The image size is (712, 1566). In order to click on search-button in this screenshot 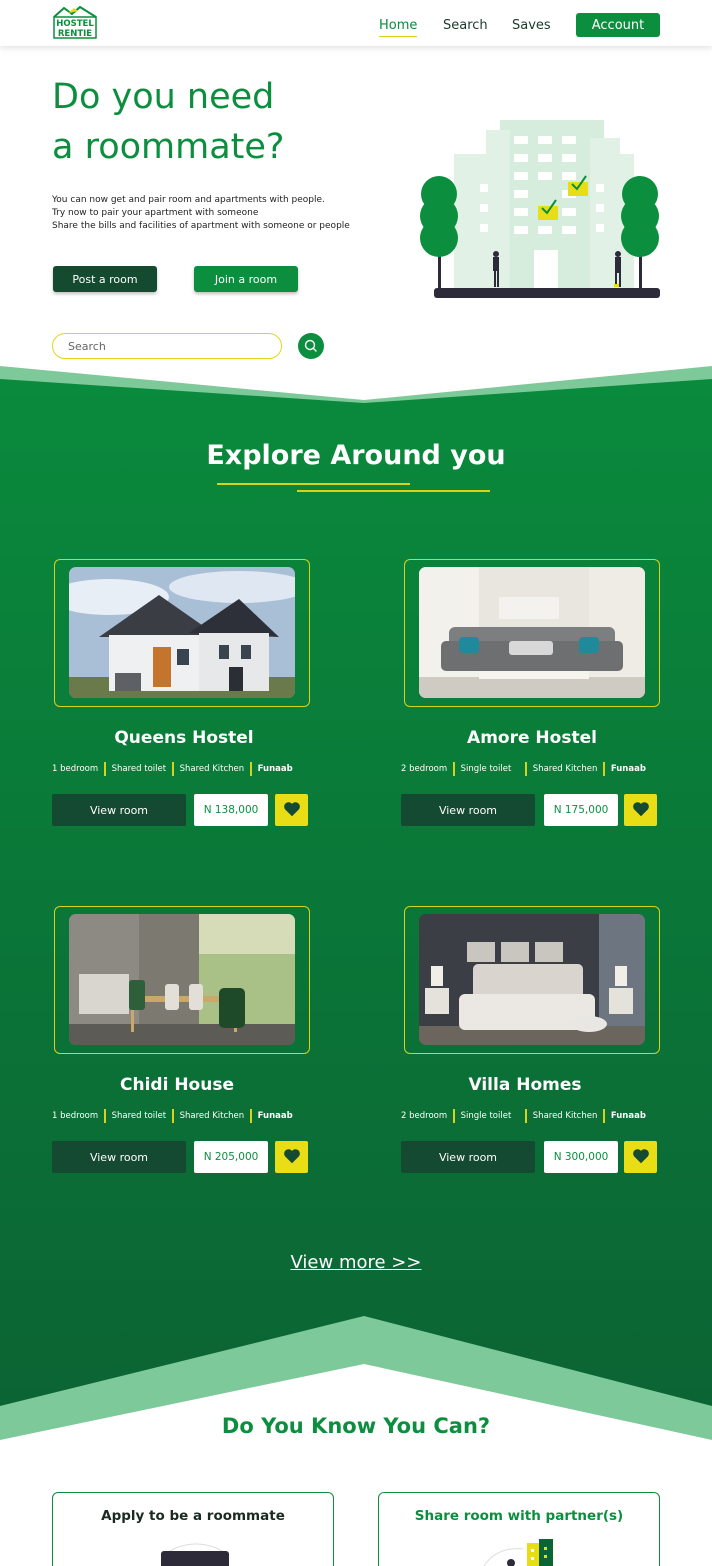, I will do `click(311, 346)`.